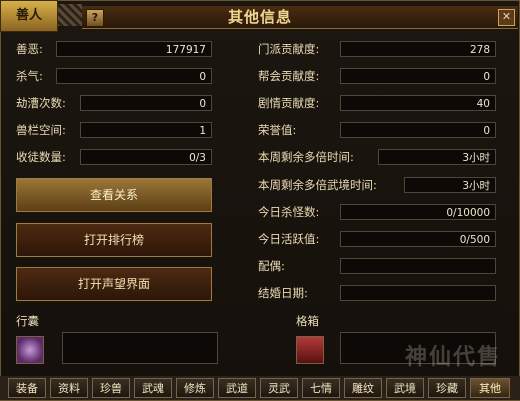  Describe the element at coordinates (146, 103) in the screenshot. I see `stat-value-robbery-count: 0` at that location.